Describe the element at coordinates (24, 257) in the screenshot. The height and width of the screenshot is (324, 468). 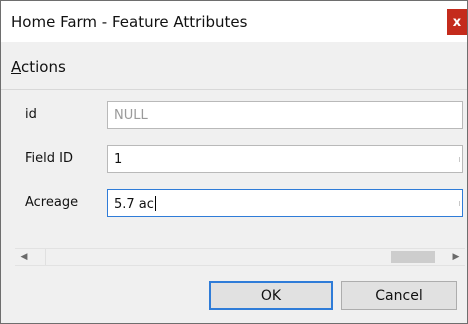
I see `scroll-left-arrow-icon: ◀` at that location.